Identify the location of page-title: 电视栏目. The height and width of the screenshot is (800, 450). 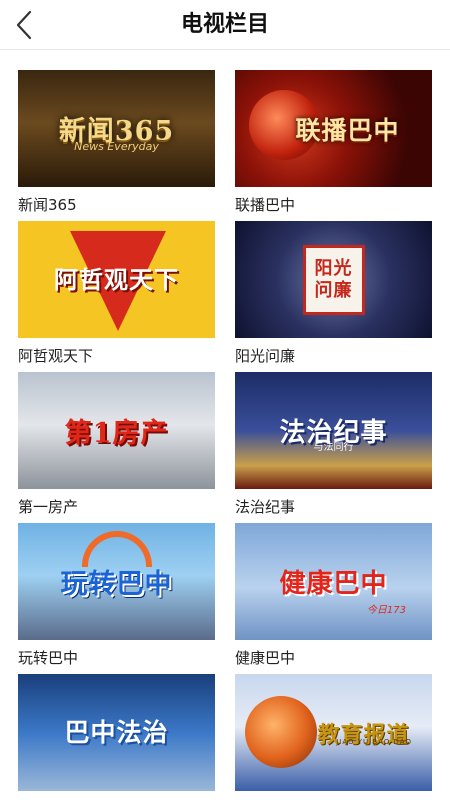
(224, 24).